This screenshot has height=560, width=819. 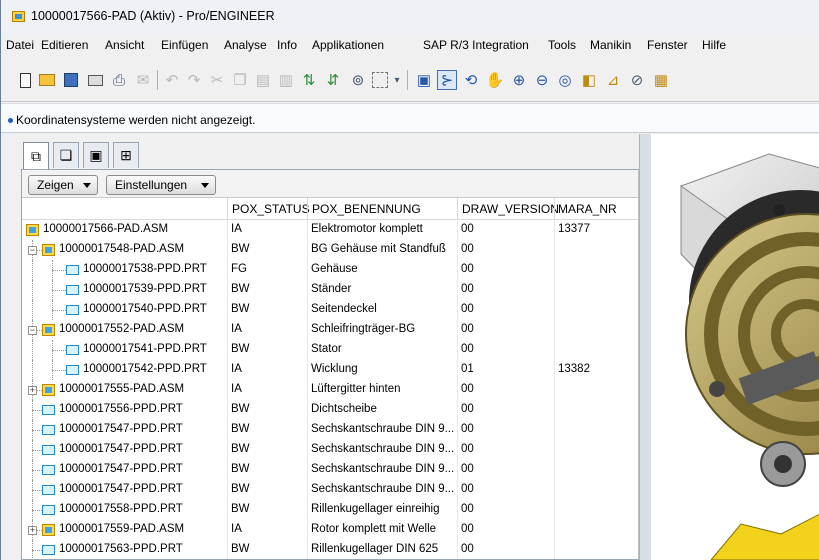 What do you see at coordinates (126, 155) in the screenshot?
I see `connections-icon: ⊞` at bounding box center [126, 155].